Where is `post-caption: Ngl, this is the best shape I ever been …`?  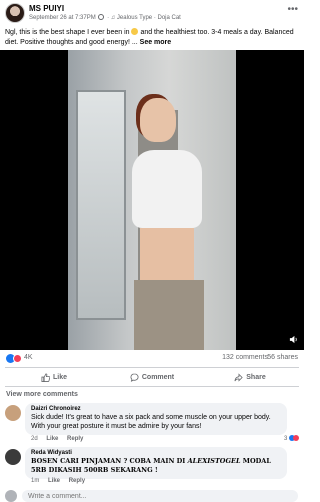
post-caption: Ngl, this is the best shape I ever been … is located at coordinates (152, 38).